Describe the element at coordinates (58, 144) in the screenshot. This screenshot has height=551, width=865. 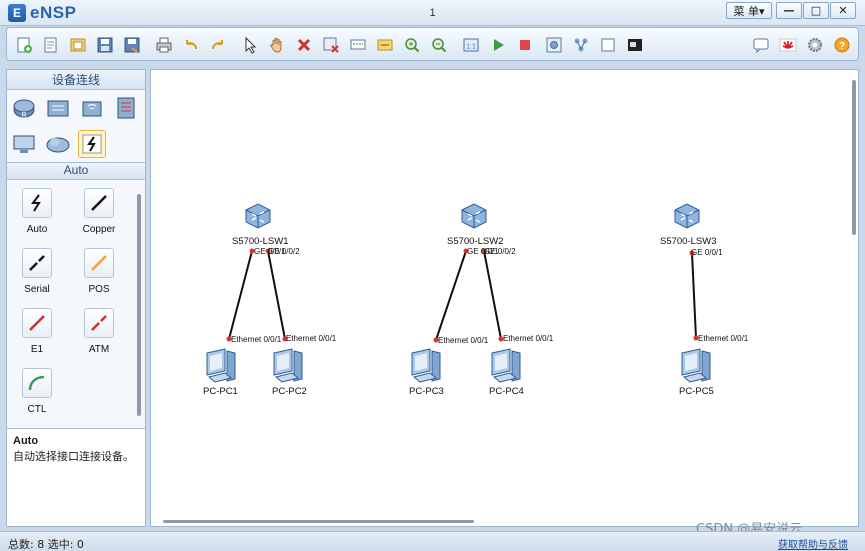
I see `cloud-icon` at that location.